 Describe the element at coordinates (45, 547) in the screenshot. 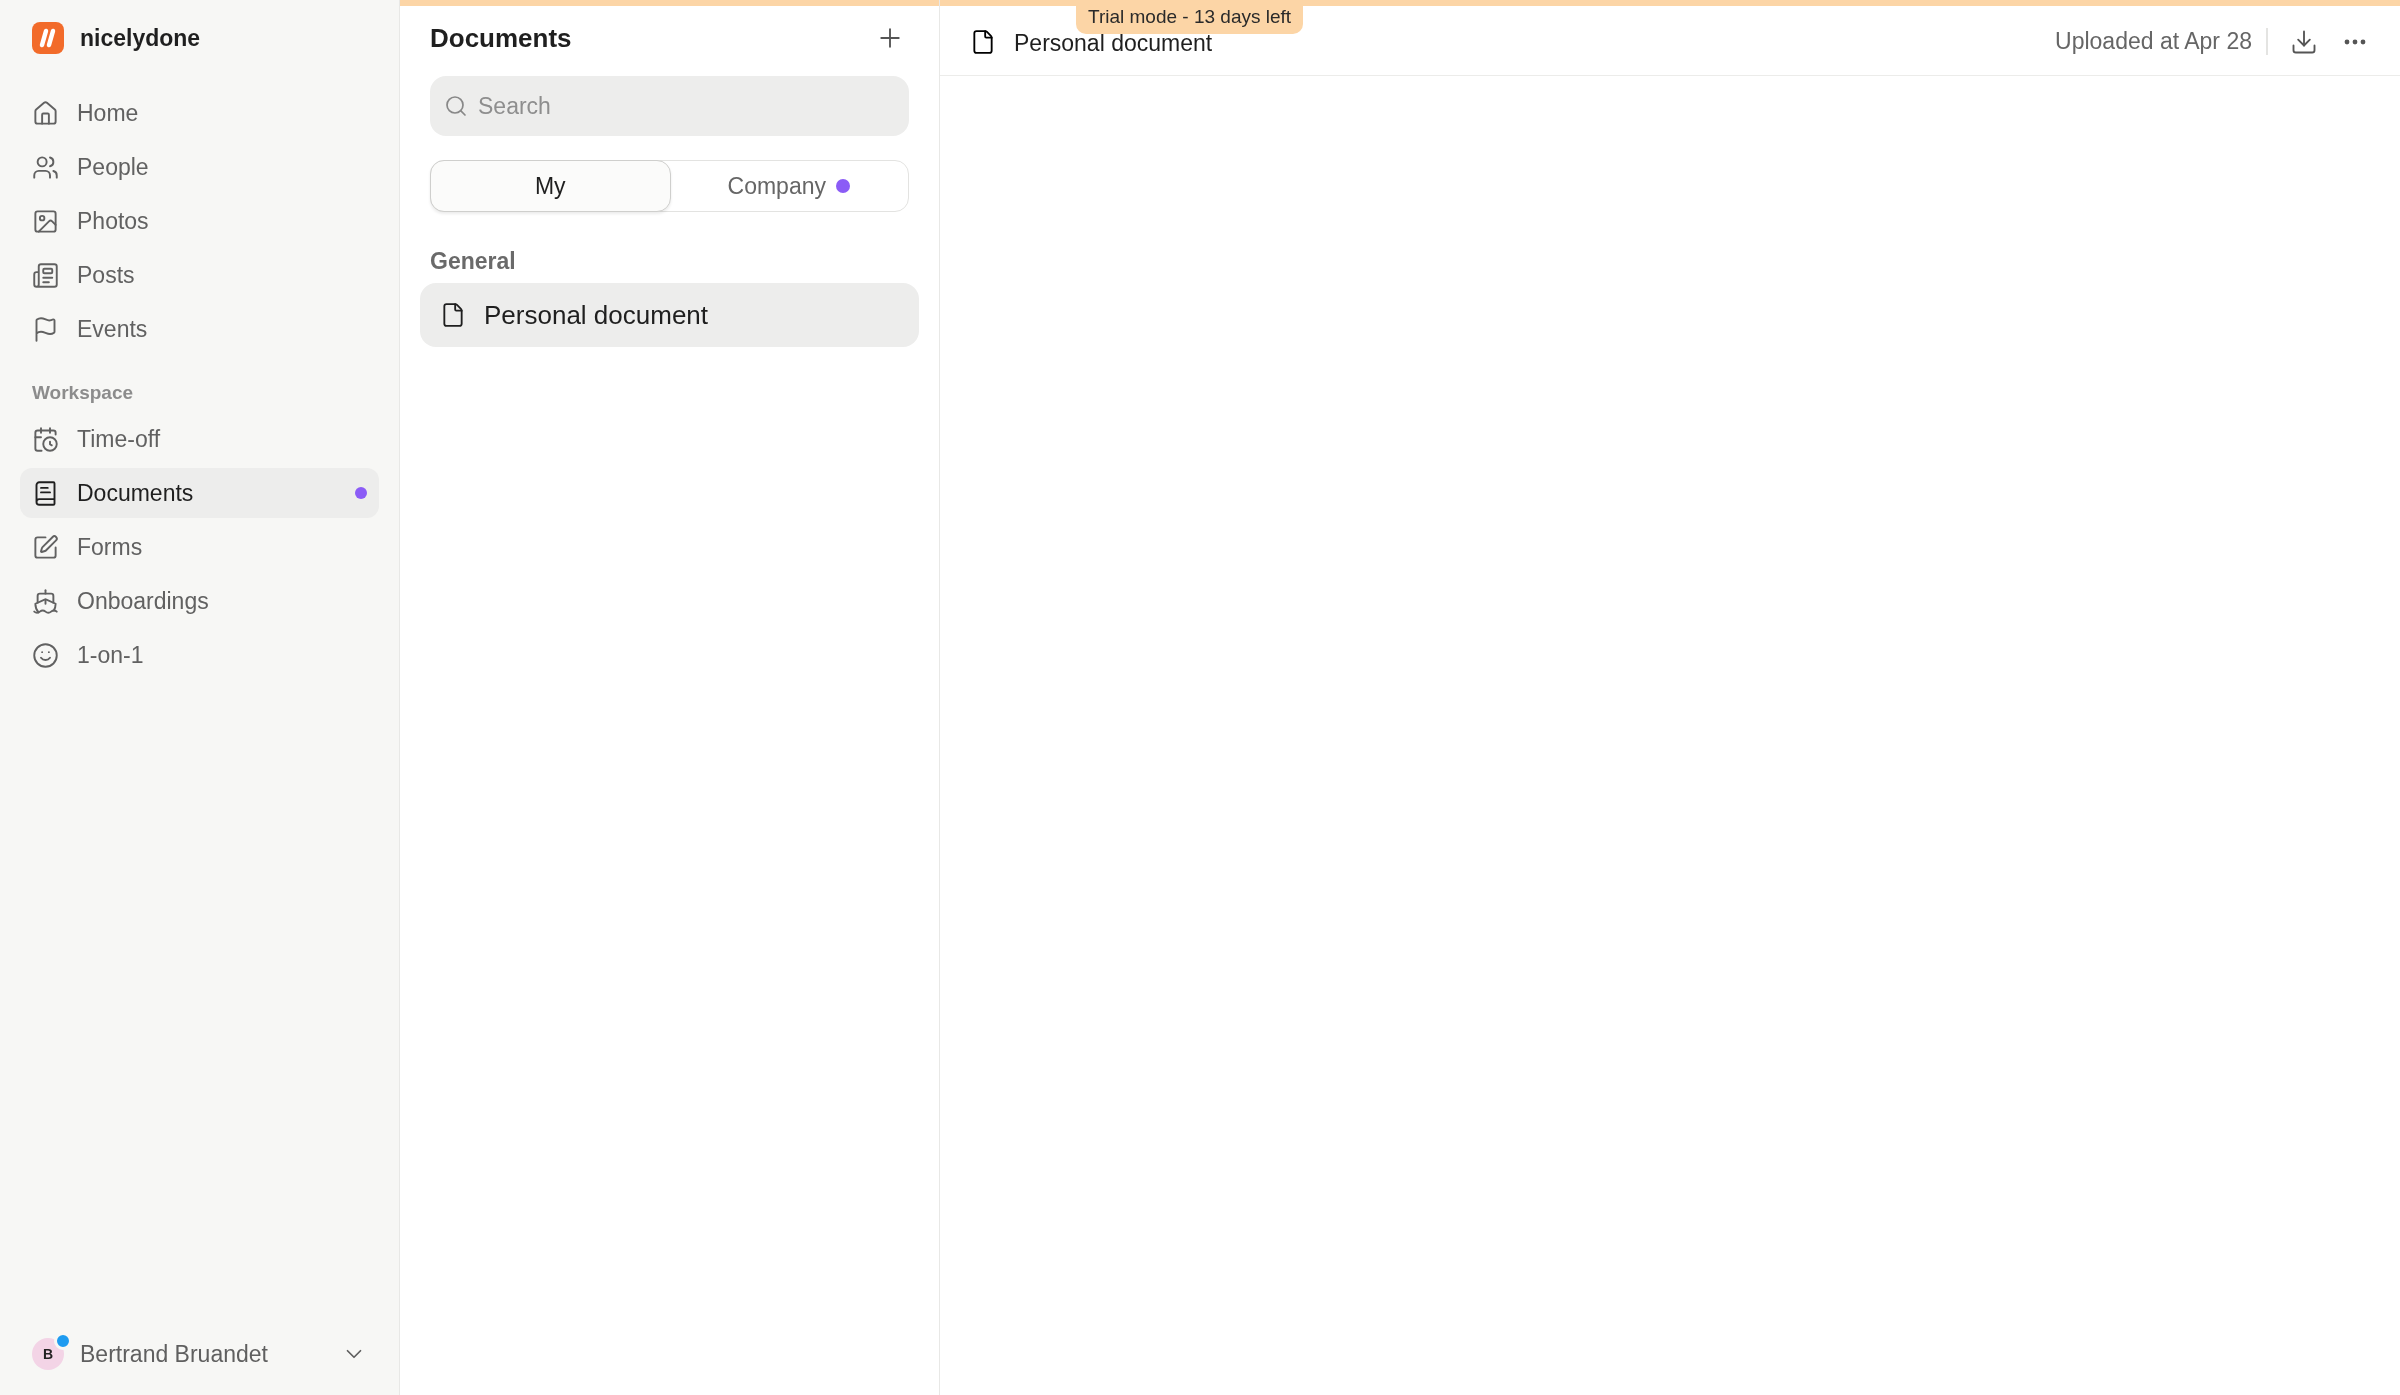

I see `pen-square-icon` at that location.